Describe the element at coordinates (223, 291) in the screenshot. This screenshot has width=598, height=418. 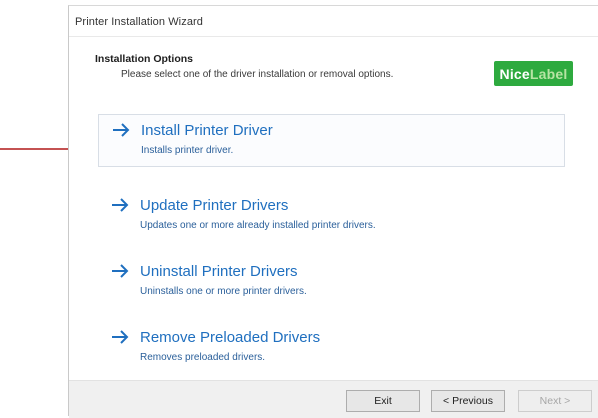
I see `option-description: Uninstalls one or more printer drivers.` at that location.